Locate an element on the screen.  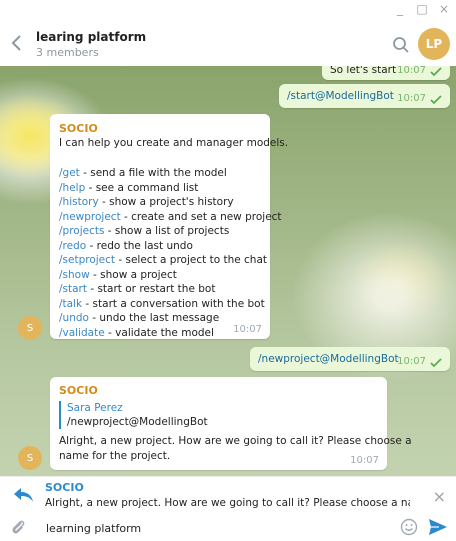
close-window-icon: × is located at coordinates (444, 9).